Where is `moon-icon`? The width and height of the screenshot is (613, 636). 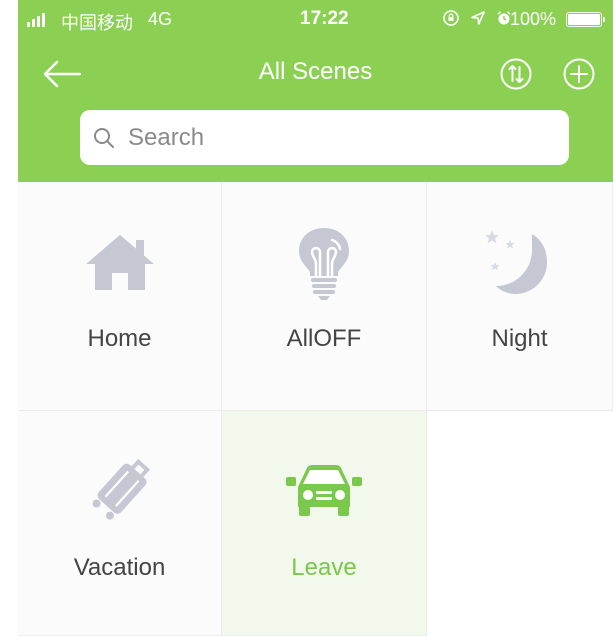 moon-icon is located at coordinates (515, 262).